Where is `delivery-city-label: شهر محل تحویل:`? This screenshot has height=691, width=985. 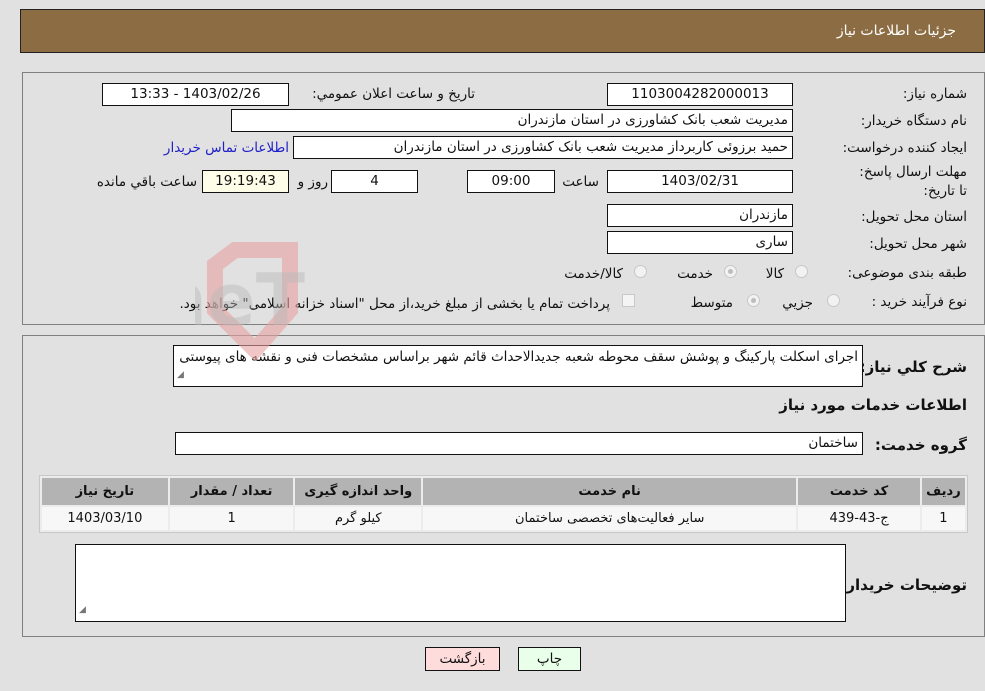 delivery-city-label: شهر محل تحویل: is located at coordinates (918, 244).